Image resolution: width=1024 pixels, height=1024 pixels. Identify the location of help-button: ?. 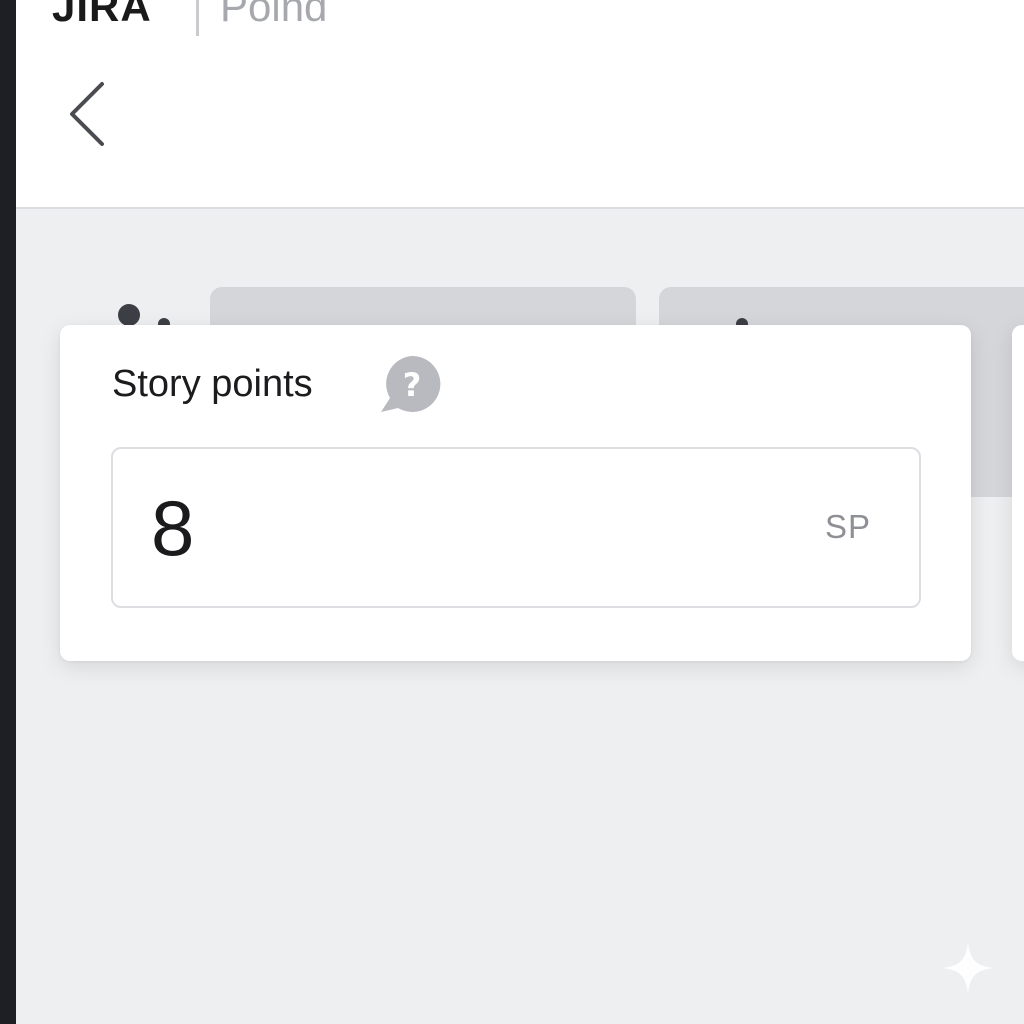
(411, 384).